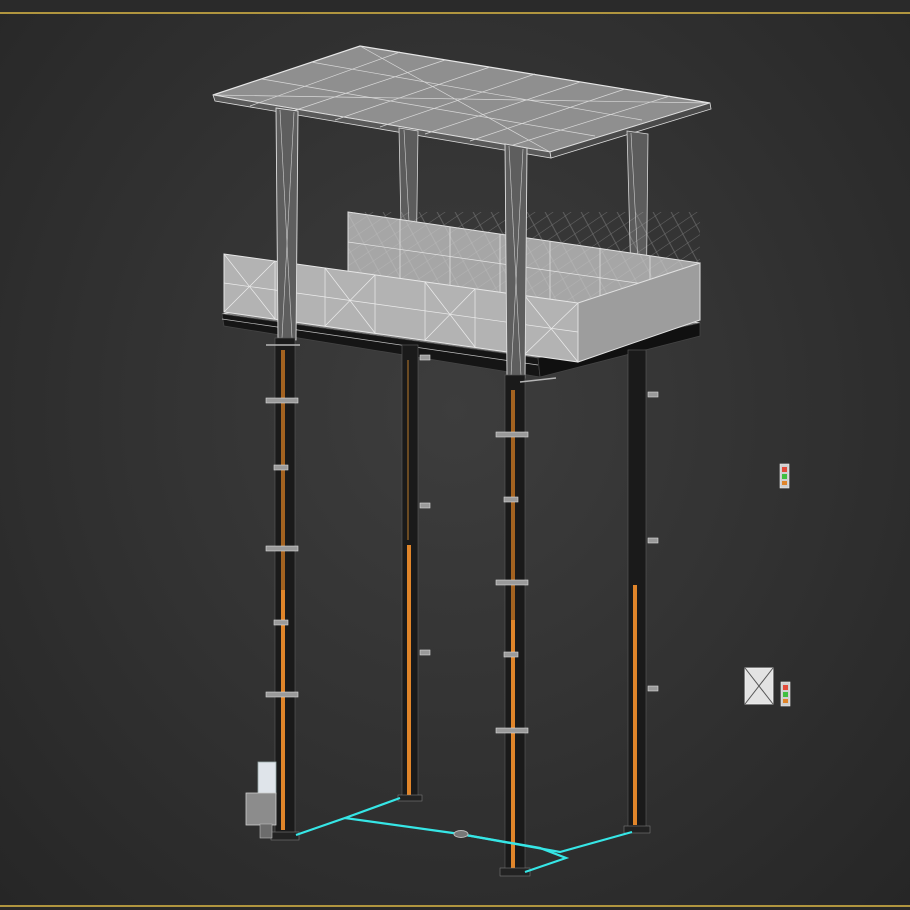 The width and height of the screenshot is (910, 910). I want to click on control-box, so click(261, 800).